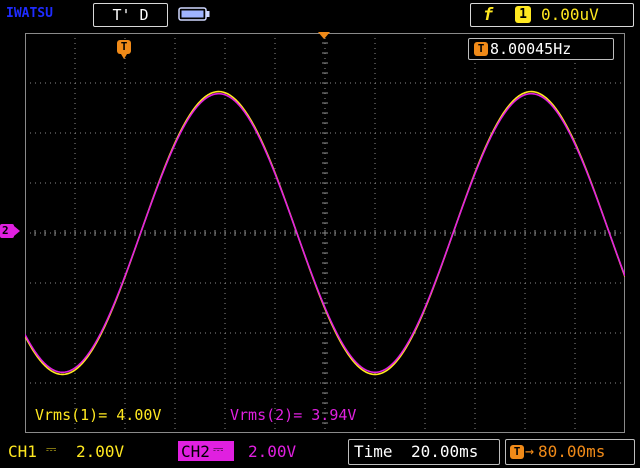 The width and height of the screenshot is (640, 468). I want to click on arrow-right-icon: →, so click(530, 451).